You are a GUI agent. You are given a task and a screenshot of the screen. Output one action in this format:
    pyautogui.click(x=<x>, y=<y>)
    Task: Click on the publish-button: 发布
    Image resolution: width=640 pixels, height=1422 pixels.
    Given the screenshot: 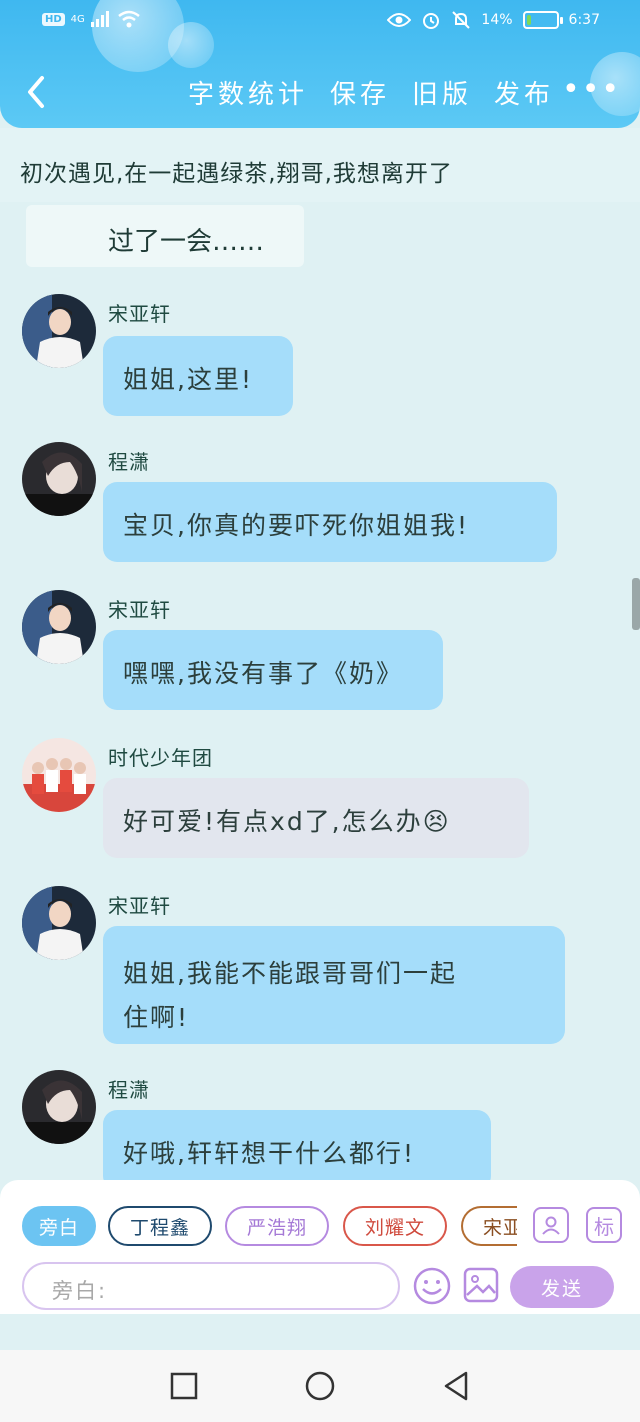 What is the action you would take?
    pyautogui.click(x=524, y=92)
    